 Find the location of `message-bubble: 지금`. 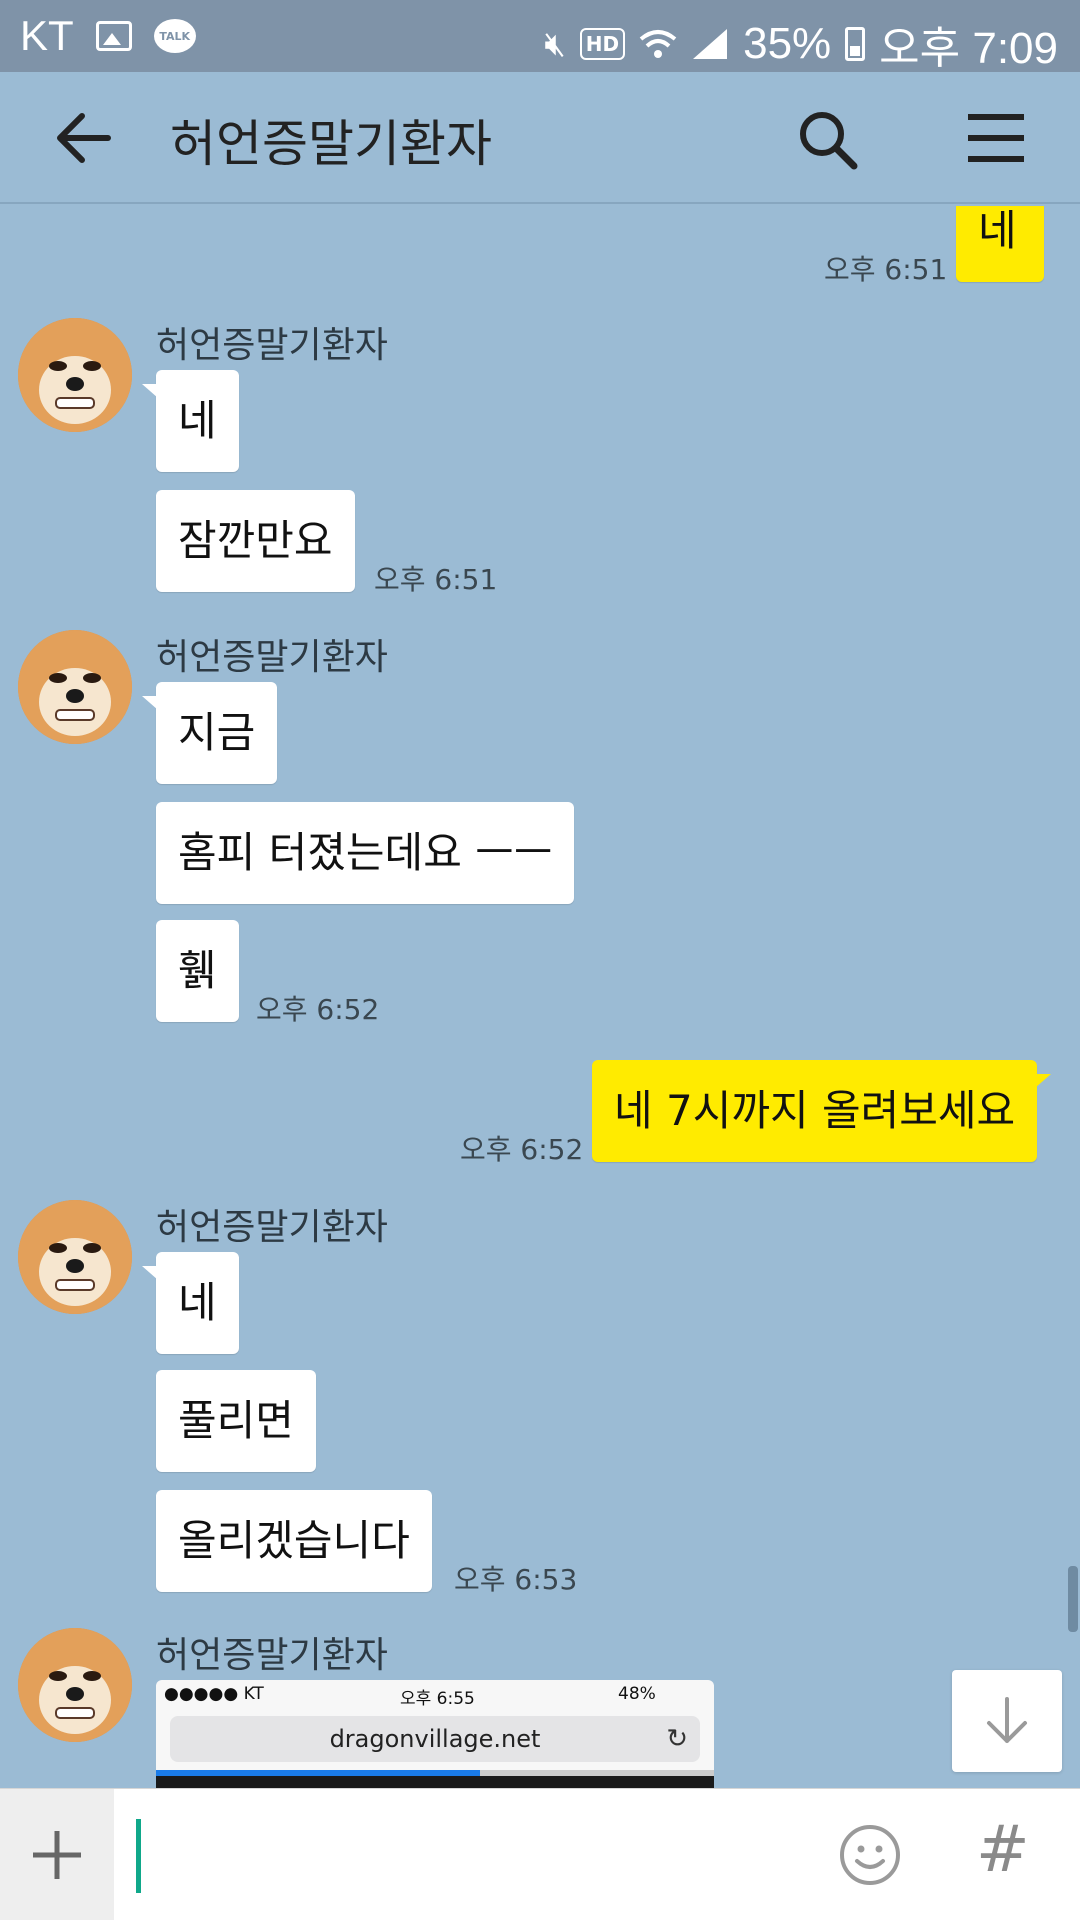

message-bubble: 지금 is located at coordinates (209, 733).